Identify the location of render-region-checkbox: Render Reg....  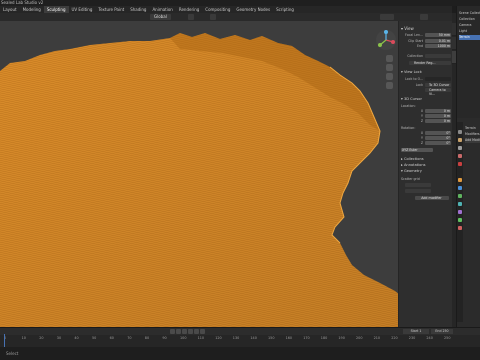
(430, 63).